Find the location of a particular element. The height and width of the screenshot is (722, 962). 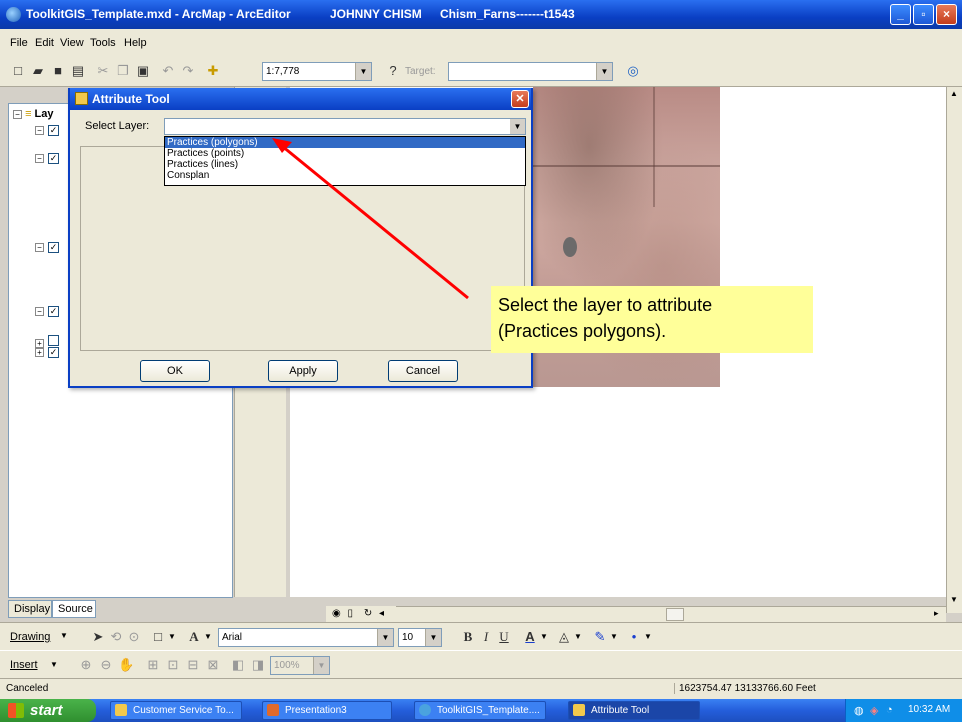

add-data-icon: ✚ is located at coordinates (213, 71).